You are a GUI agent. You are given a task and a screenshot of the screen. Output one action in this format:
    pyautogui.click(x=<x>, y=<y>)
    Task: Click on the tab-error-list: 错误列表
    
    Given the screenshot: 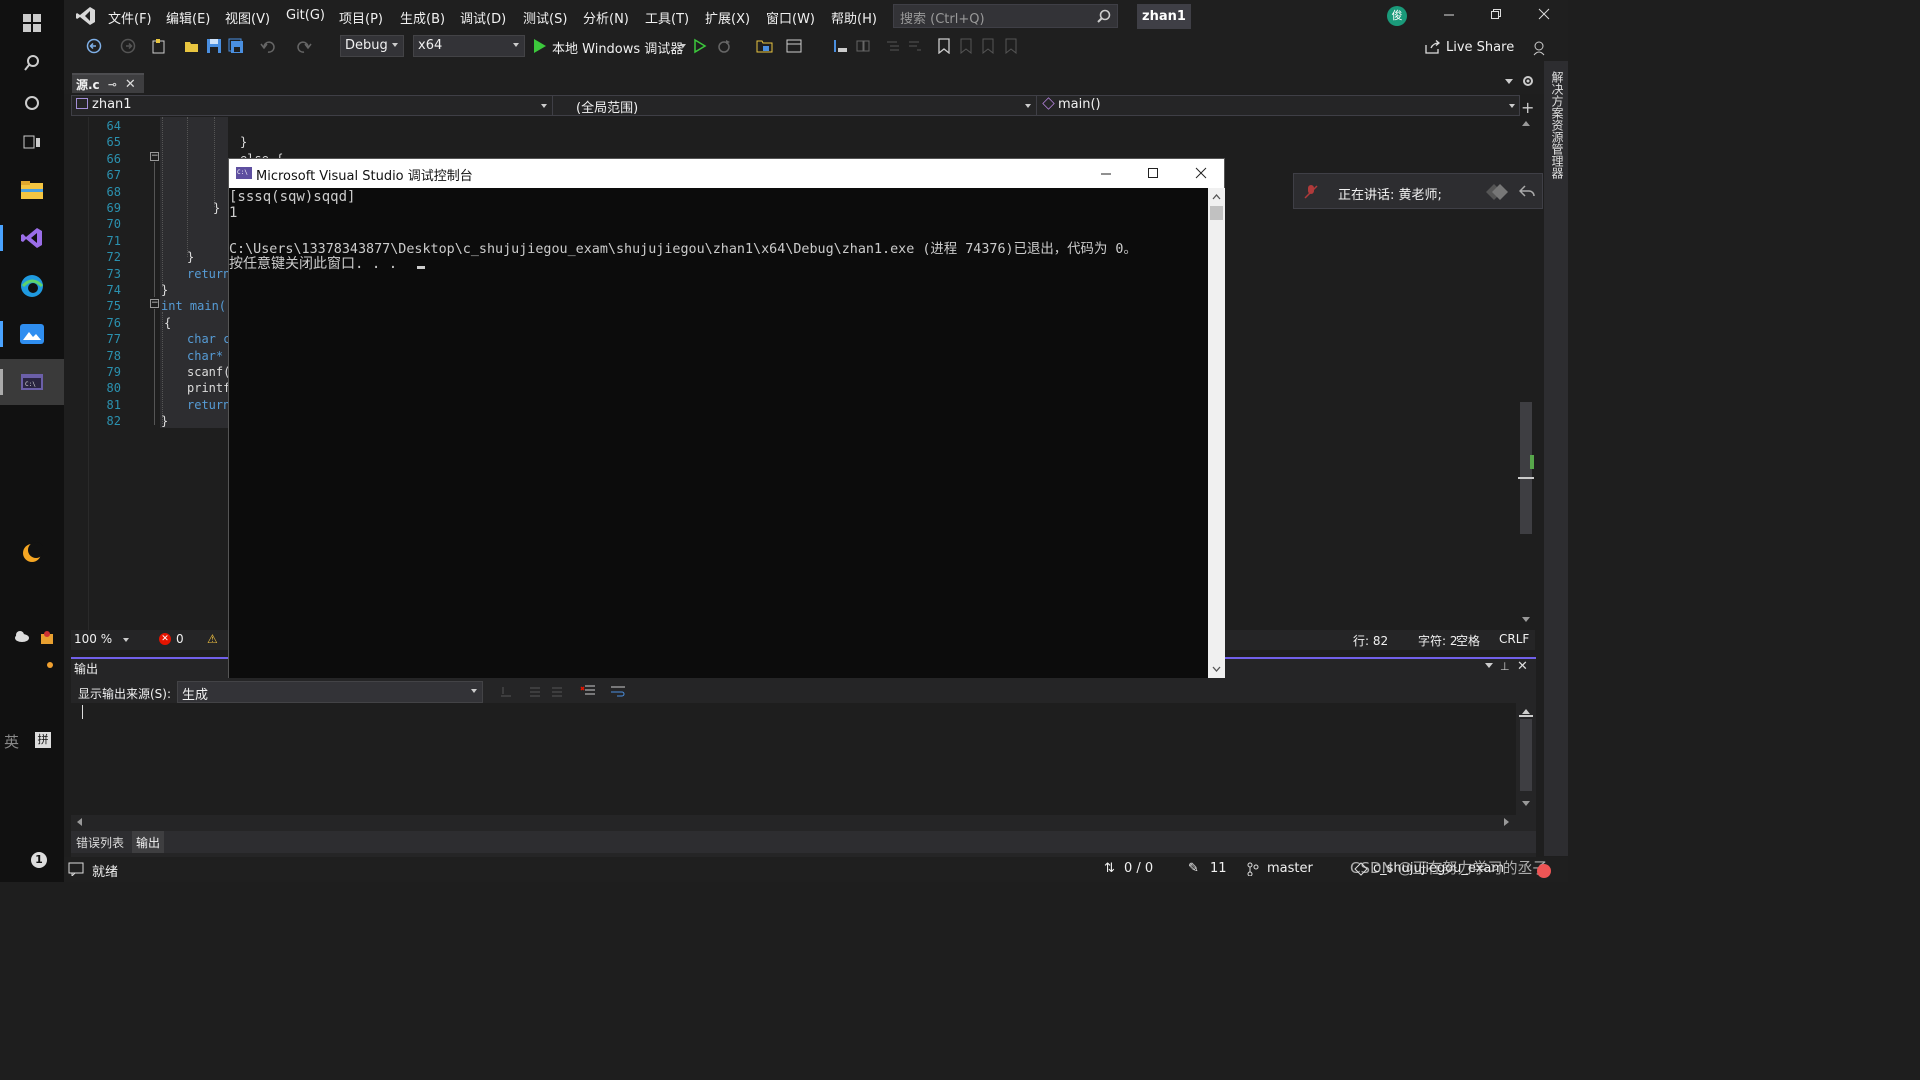 What is the action you would take?
    pyautogui.click(x=100, y=842)
    